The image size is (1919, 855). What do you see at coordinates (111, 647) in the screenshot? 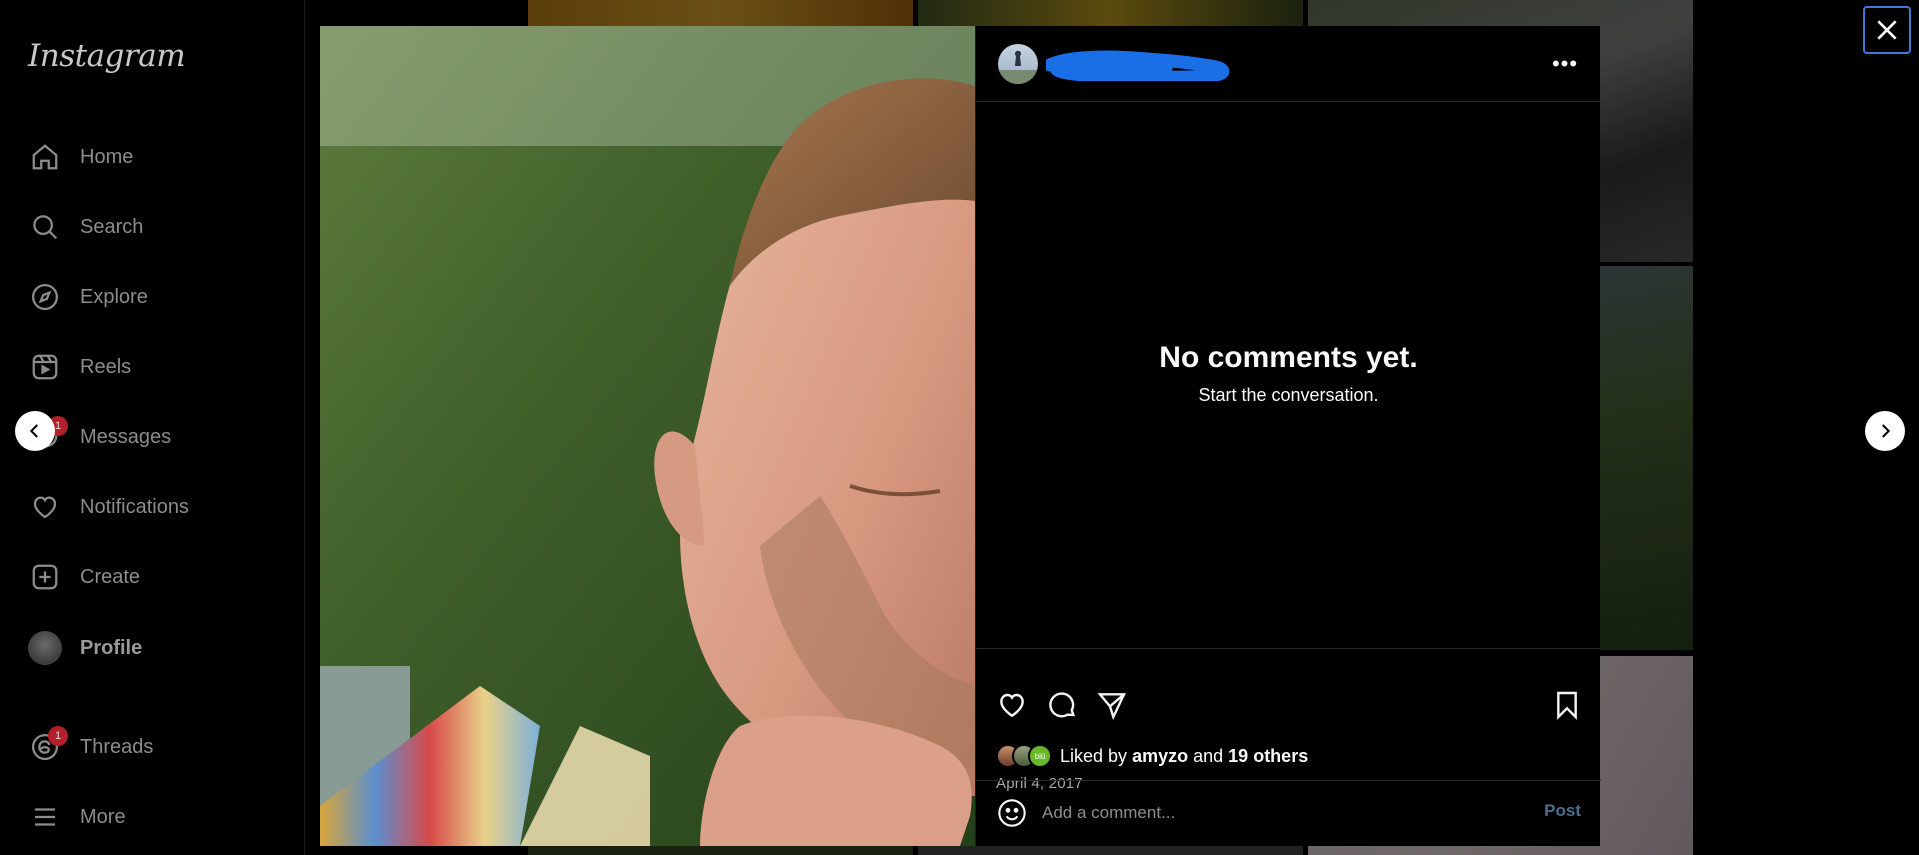
I see `sidebar-item-label: Profile` at bounding box center [111, 647].